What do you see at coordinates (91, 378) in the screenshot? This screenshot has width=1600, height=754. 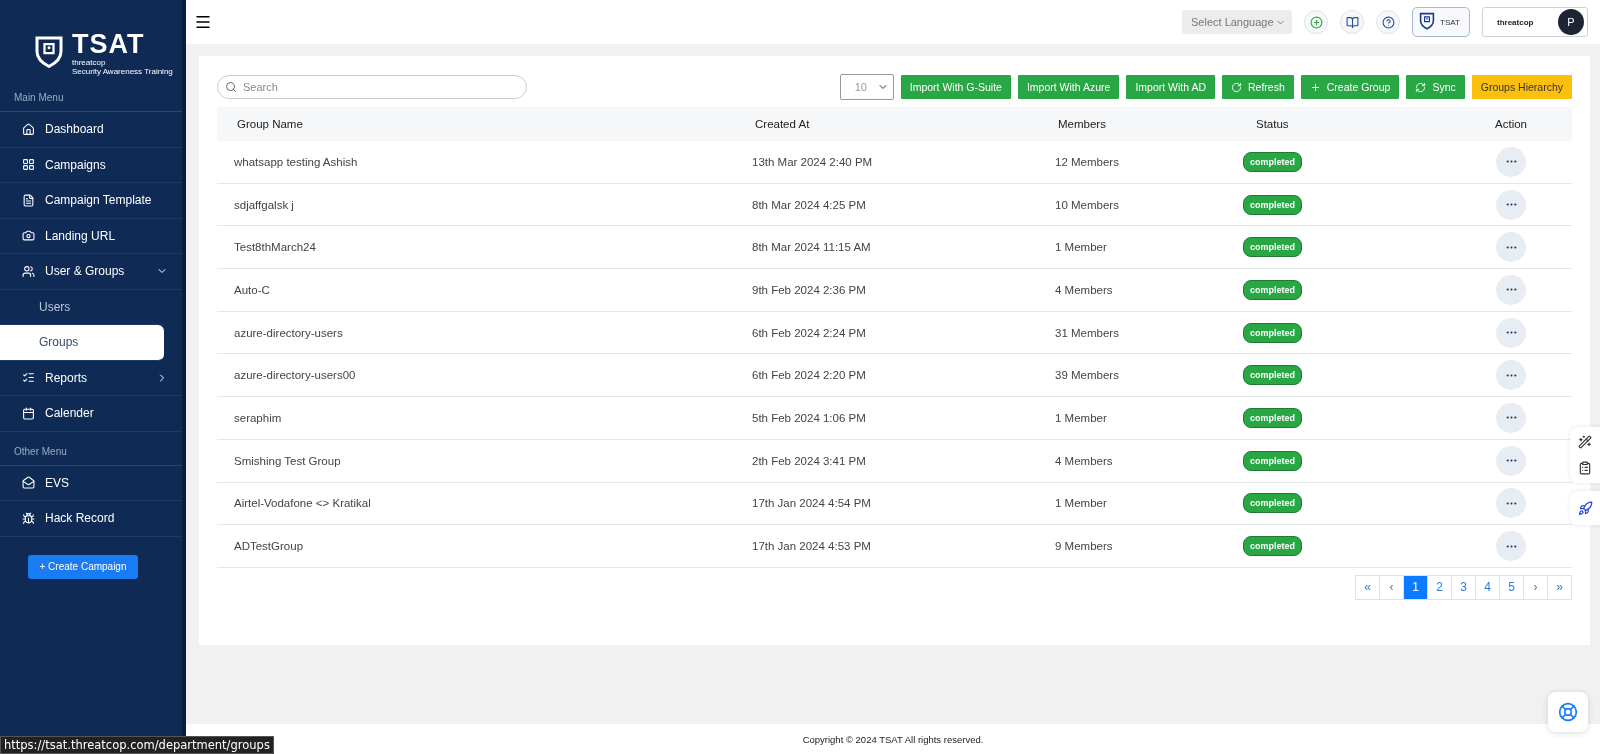 I see `menu-item: Reports` at bounding box center [91, 378].